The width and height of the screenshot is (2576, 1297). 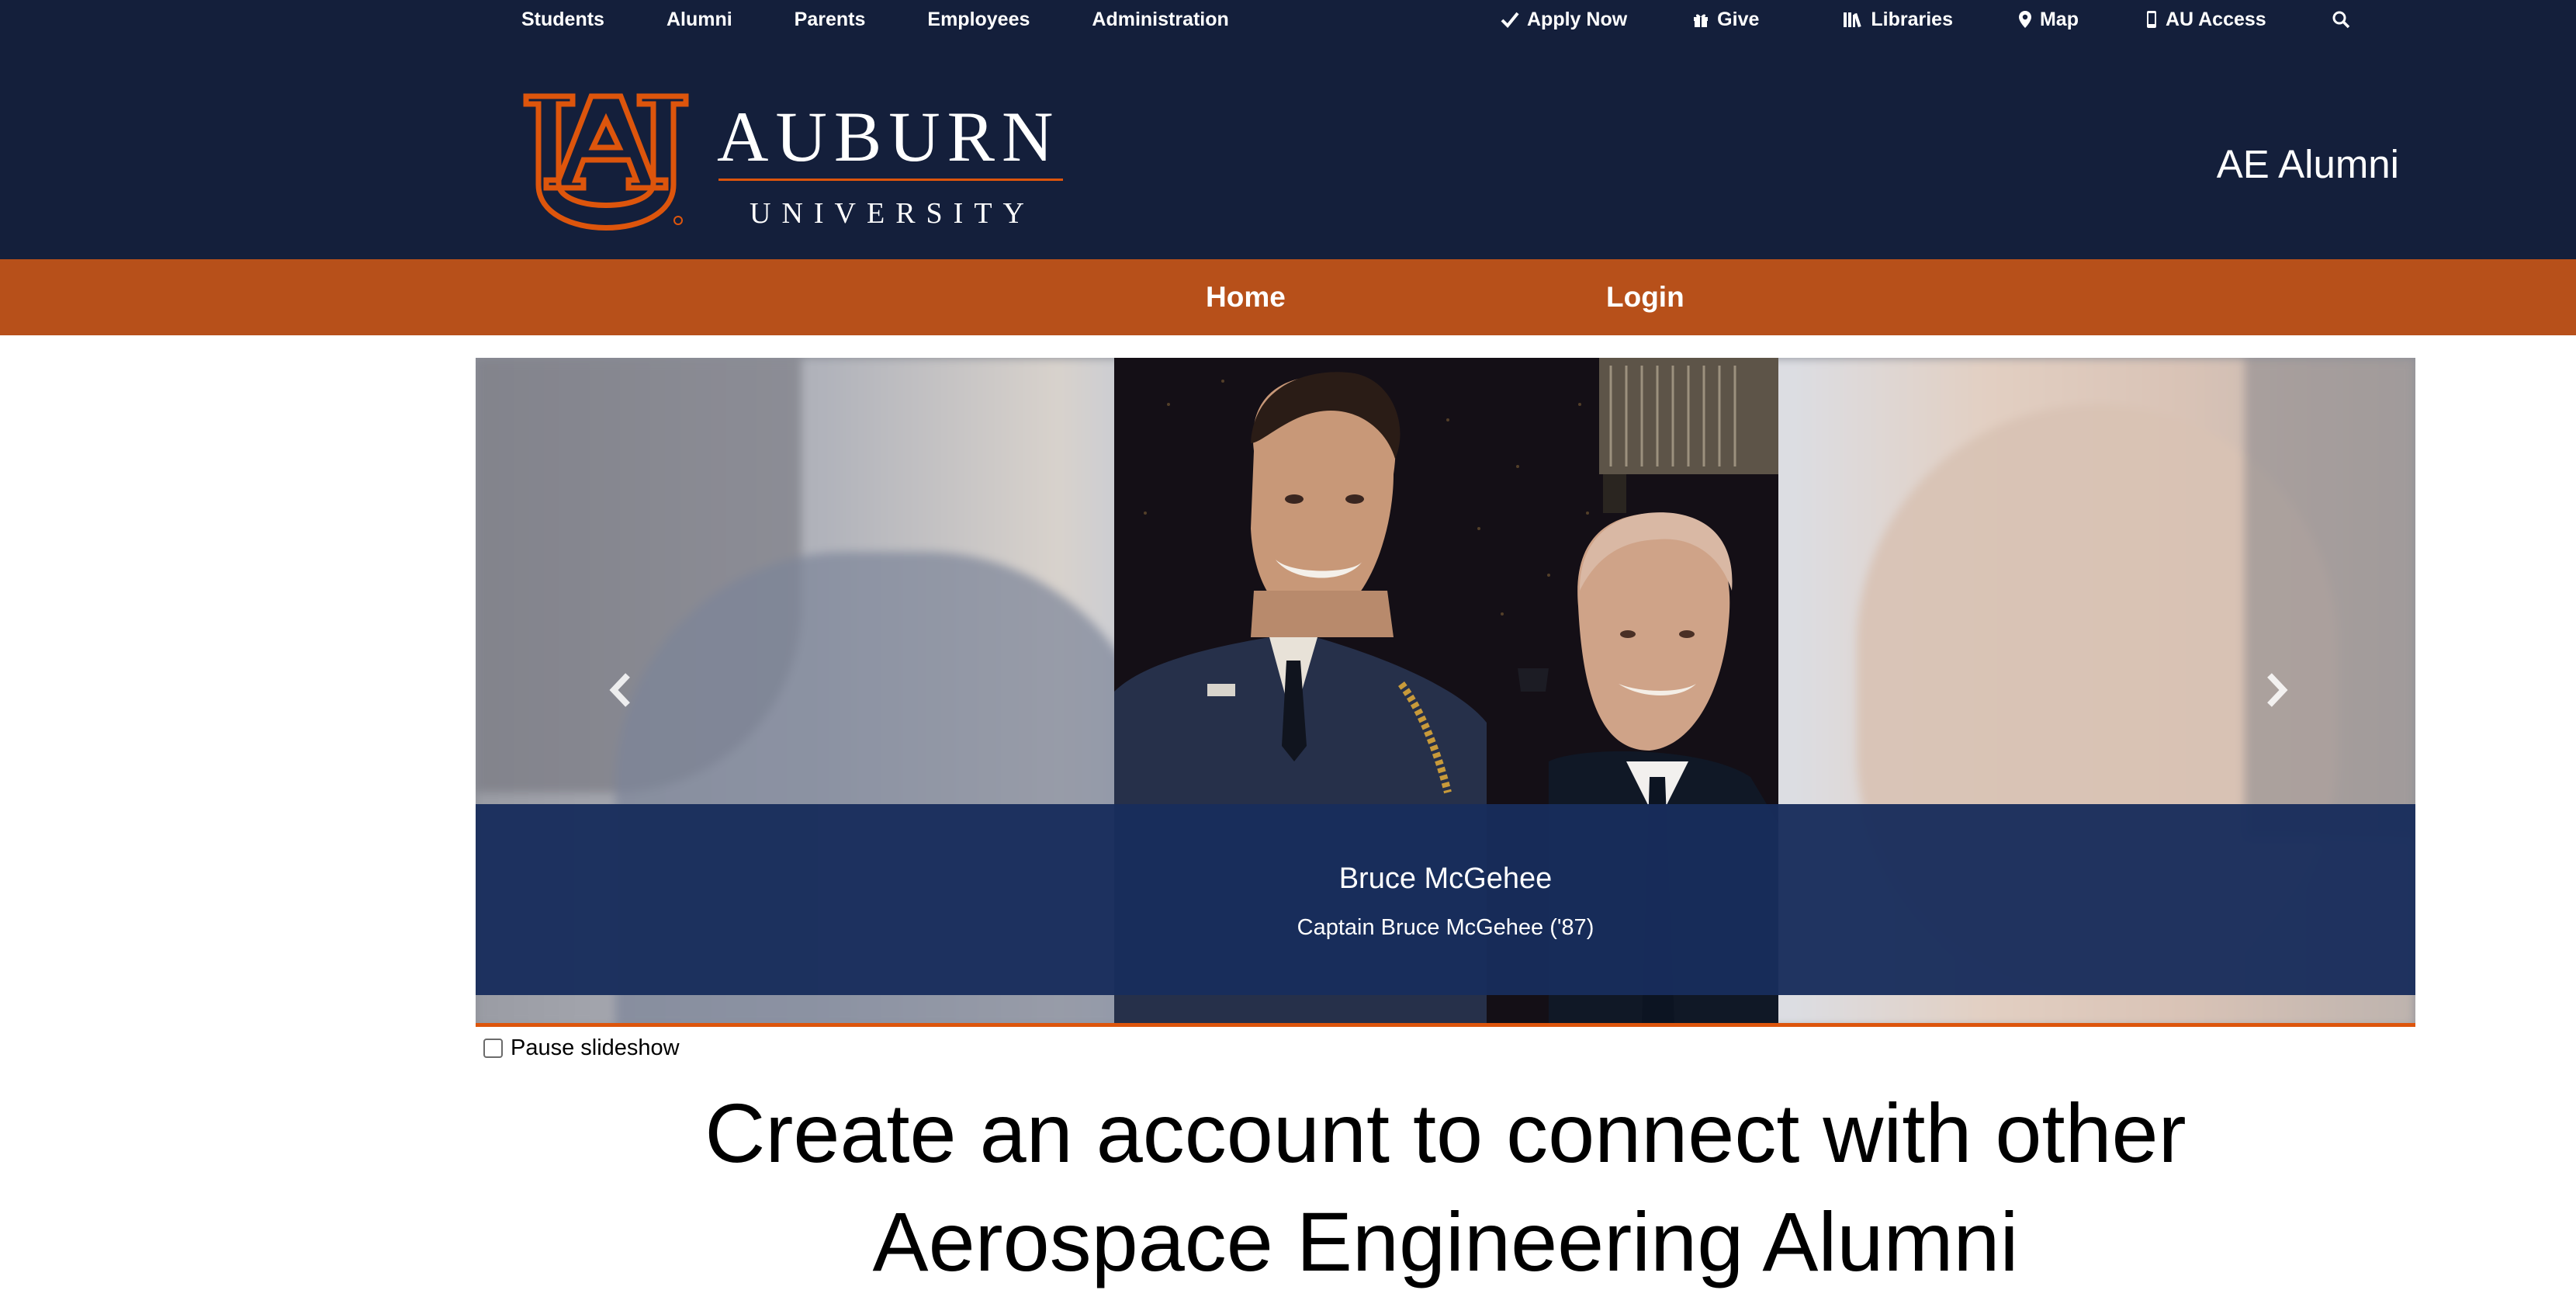 I want to click on libraries-label: Libraries, so click(x=1912, y=19).